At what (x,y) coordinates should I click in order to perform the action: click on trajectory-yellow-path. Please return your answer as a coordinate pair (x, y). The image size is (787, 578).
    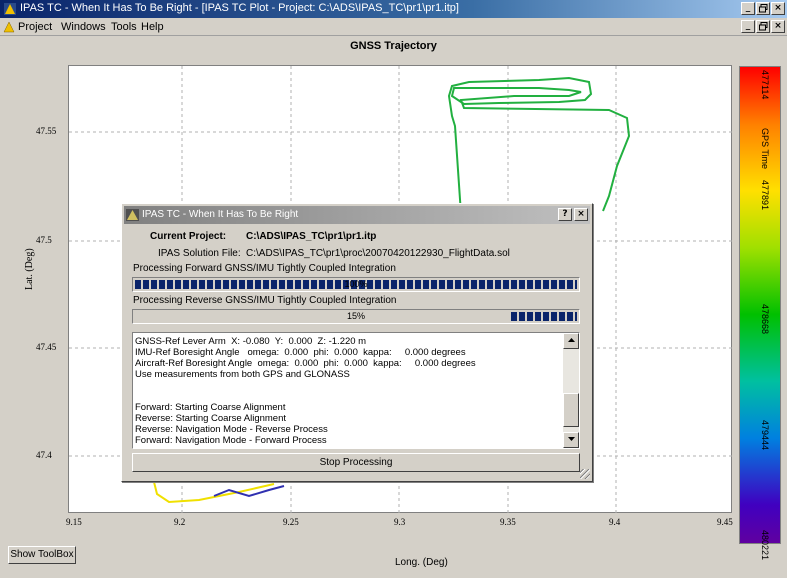
    Looking at the image, I should click on (214, 492).